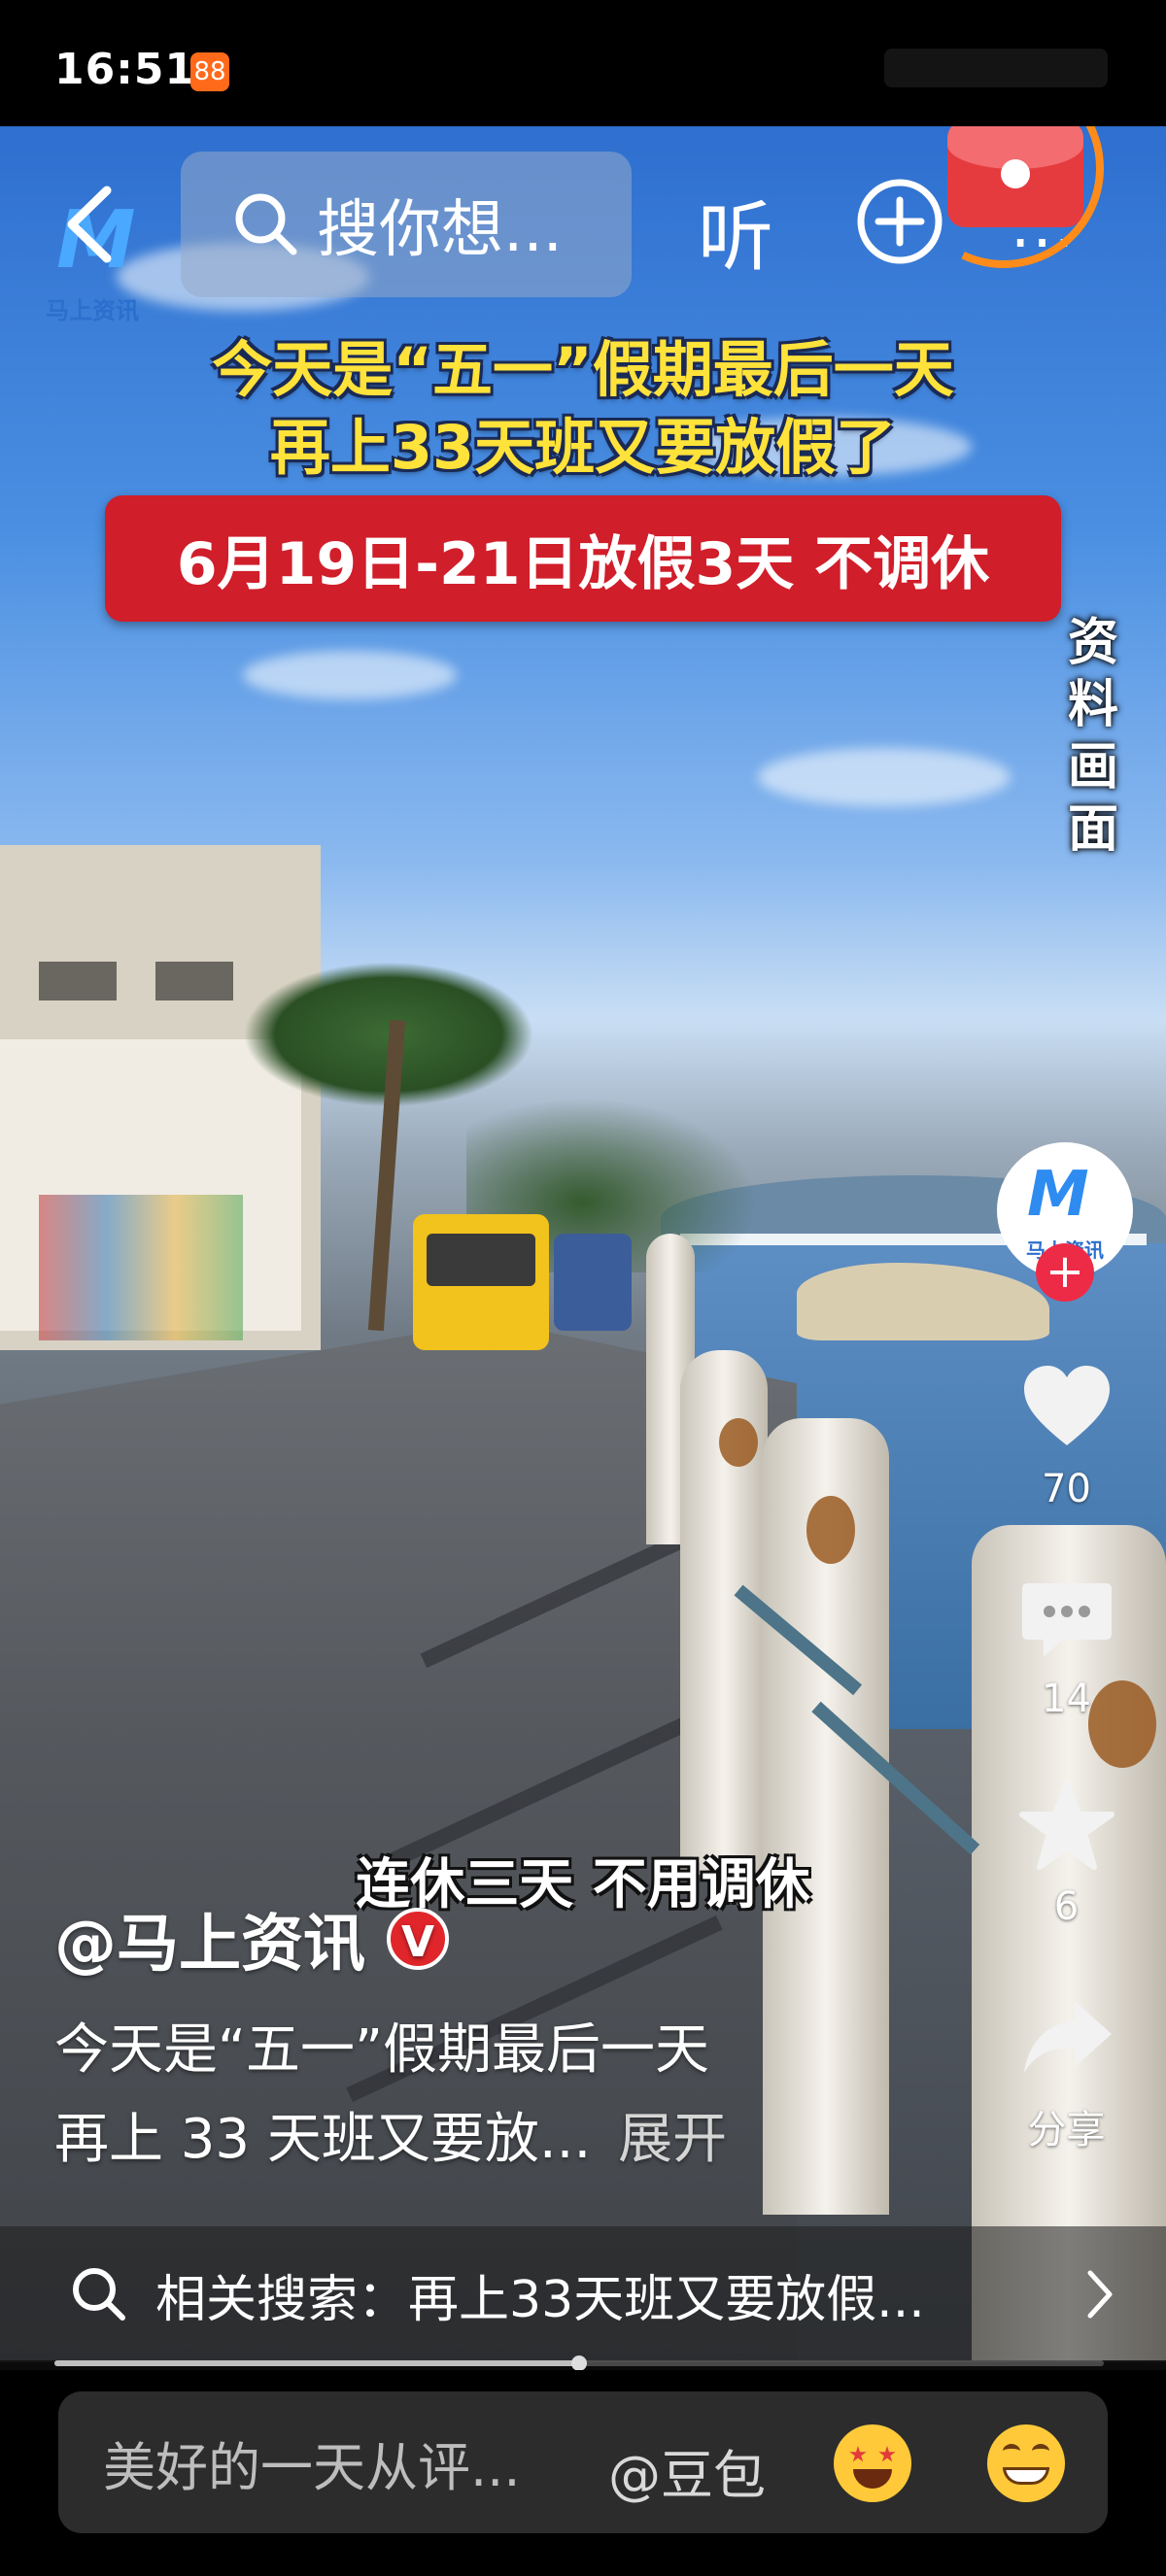 The width and height of the screenshot is (1166, 2576). Describe the element at coordinates (872, 2463) in the screenshot. I see `star-eyes-emoji-icon` at that location.